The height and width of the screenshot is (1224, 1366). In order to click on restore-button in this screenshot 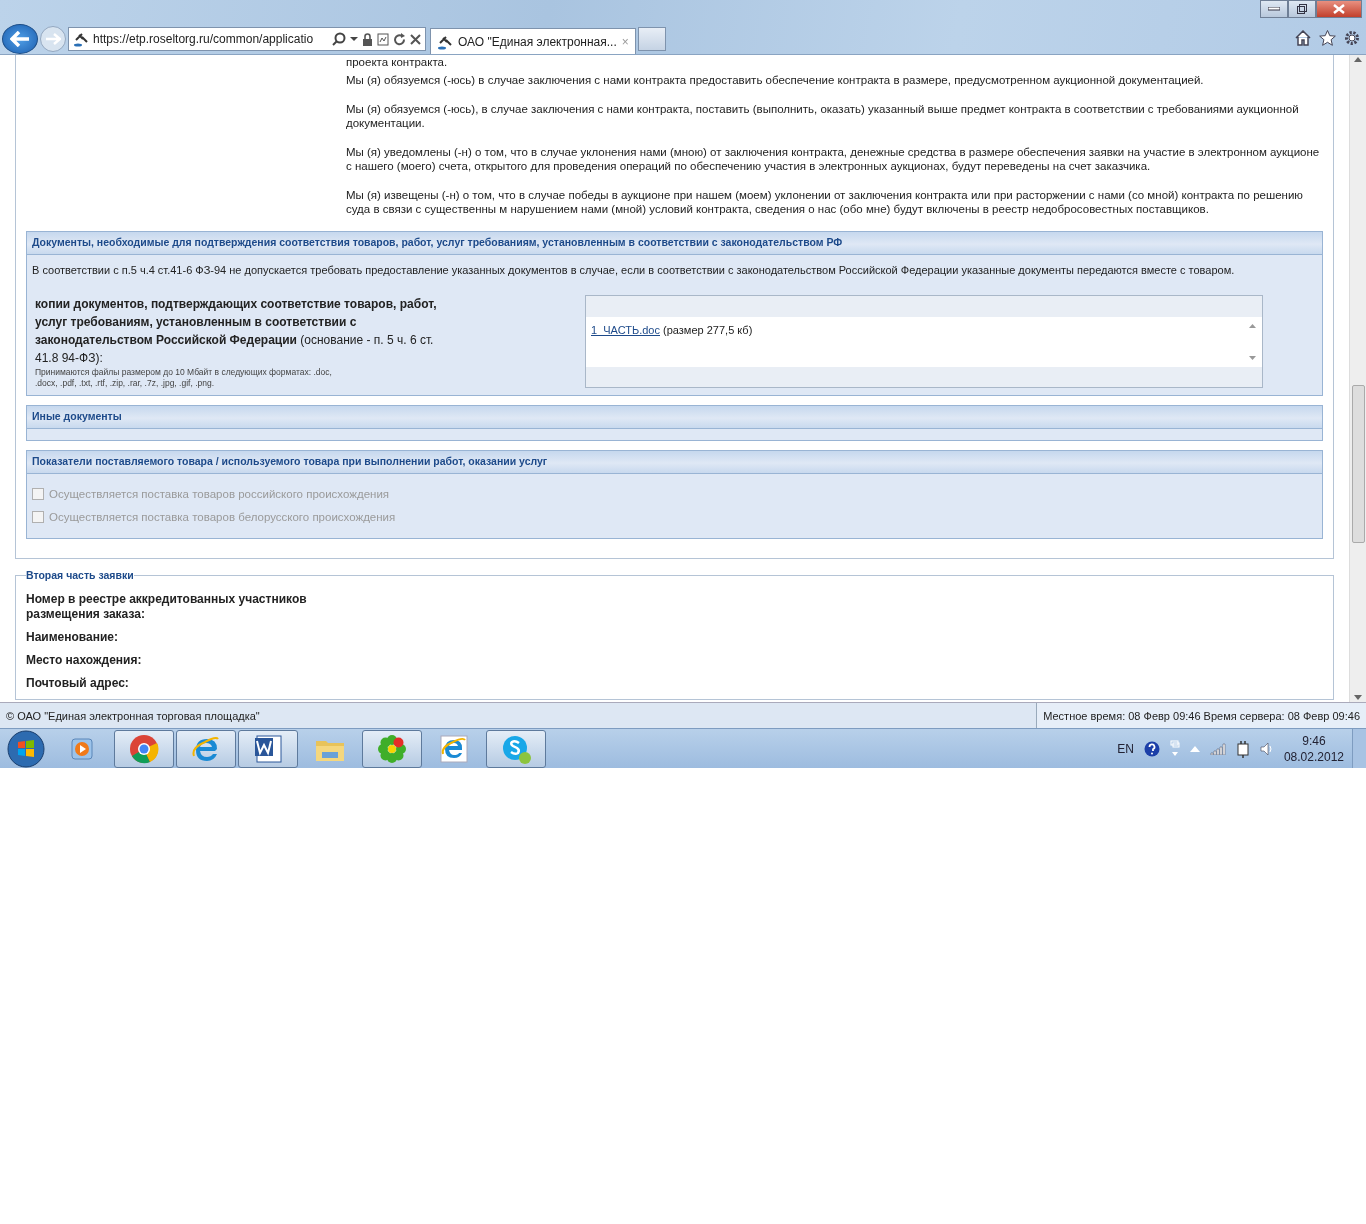, I will do `click(1302, 9)`.